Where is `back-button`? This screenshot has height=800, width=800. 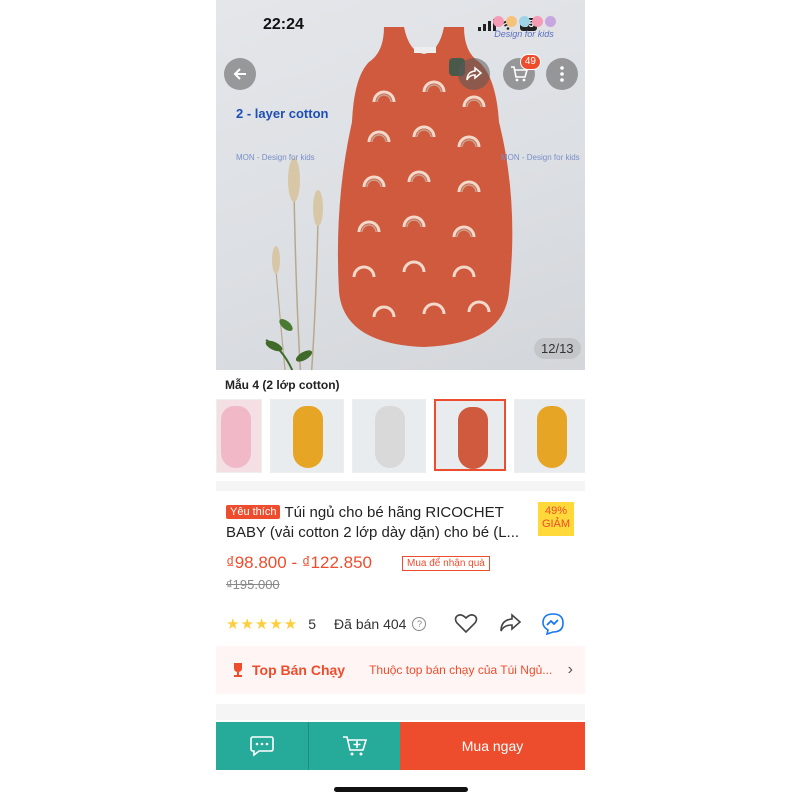
back-button is located at coordinates (240, 74).